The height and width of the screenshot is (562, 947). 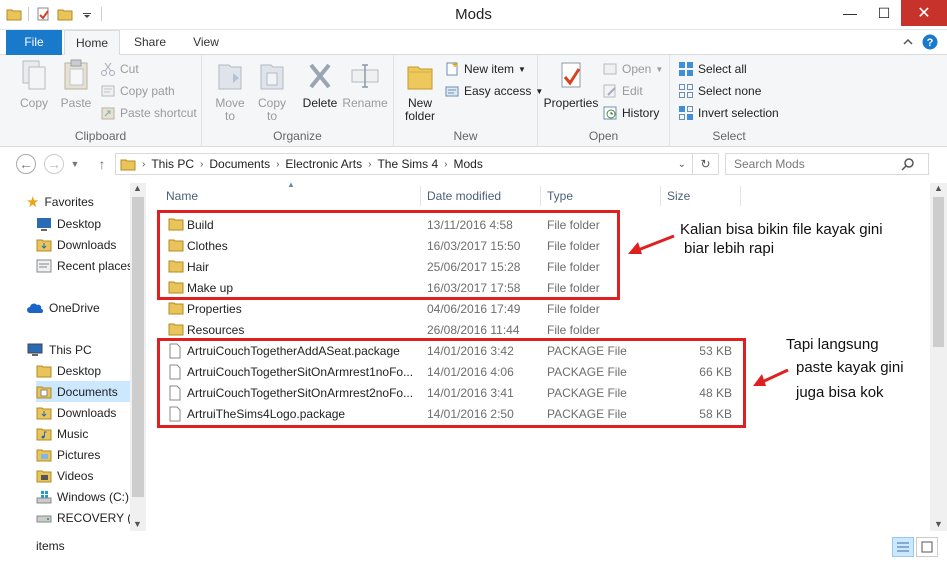 What do you see at coordinates (33, 103) in the screenshot?
I see `copy-label: Copy` at bounding box center [33, 103].